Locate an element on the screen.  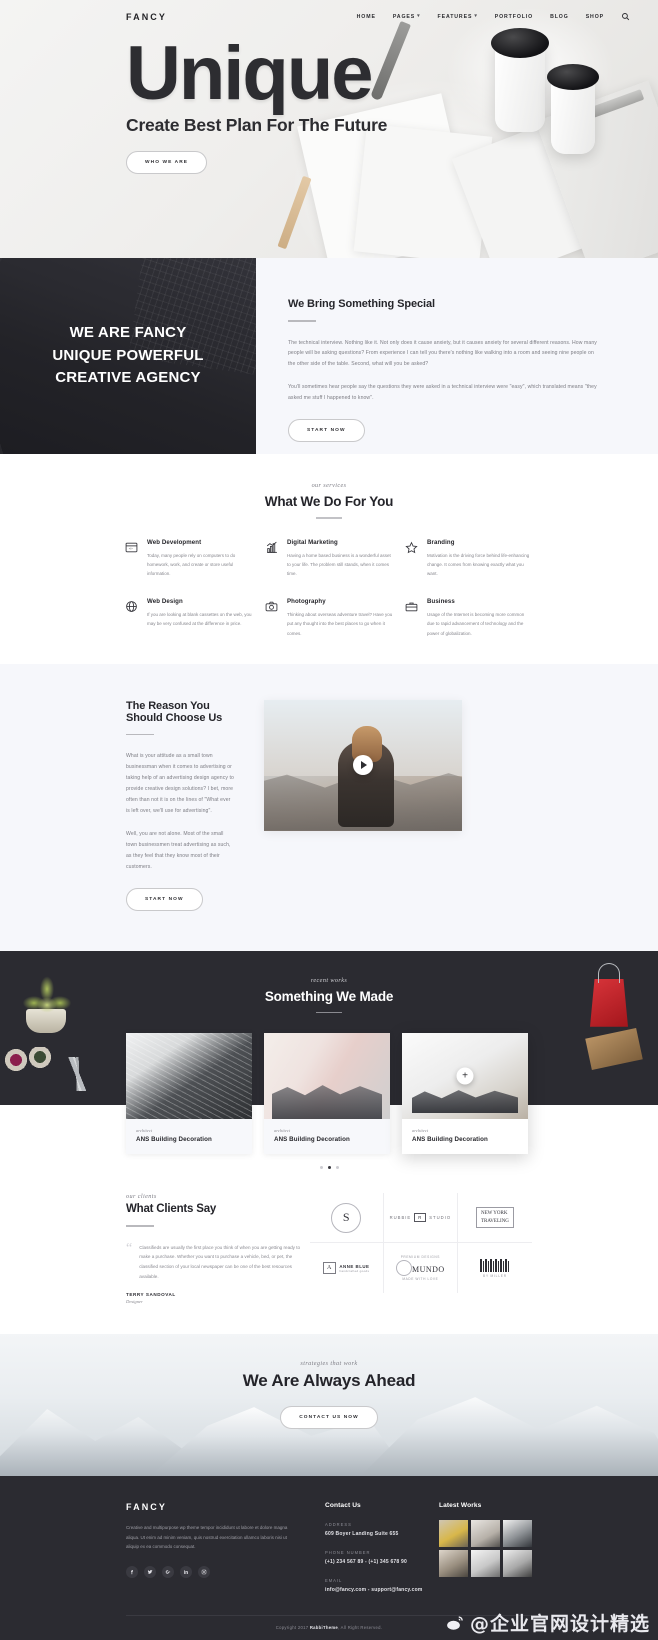
studio-logo-mark: RUBBIE R STUDIO is located at coordinates (420, 1218).